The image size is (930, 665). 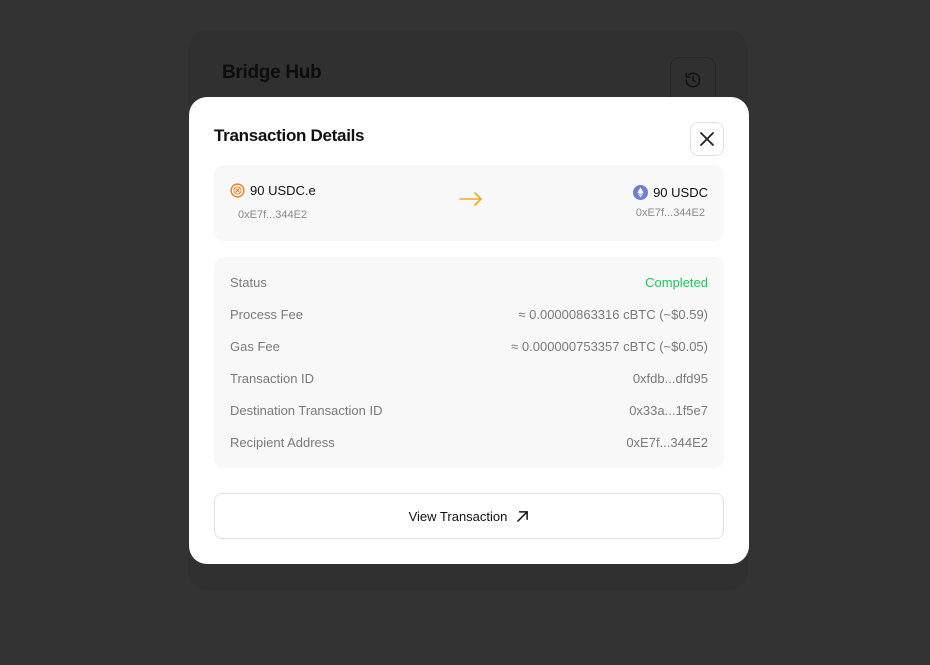 I want to click on detail-label: Process Fee, so click(x=266, y=314).